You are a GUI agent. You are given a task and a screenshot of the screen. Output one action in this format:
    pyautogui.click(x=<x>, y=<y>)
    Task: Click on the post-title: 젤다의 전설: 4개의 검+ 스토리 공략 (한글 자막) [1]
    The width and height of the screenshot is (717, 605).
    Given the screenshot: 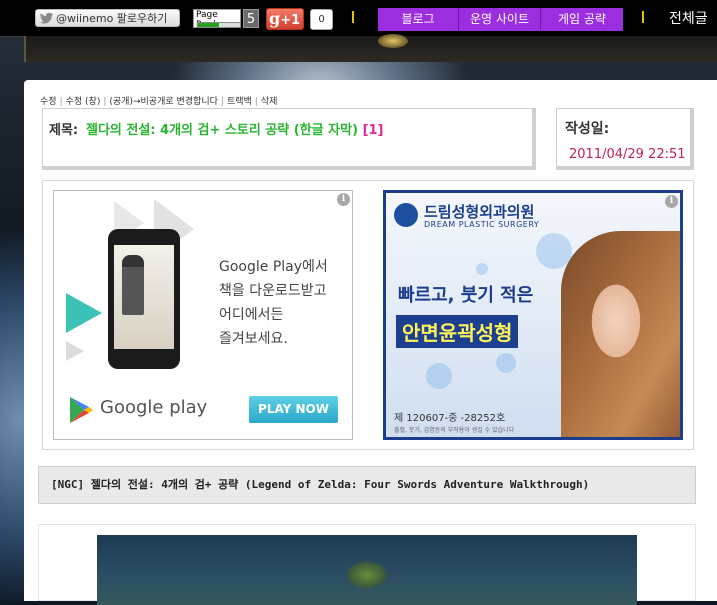 What is the action you would take?
    pyautogui.click(x=235, y=128)
    